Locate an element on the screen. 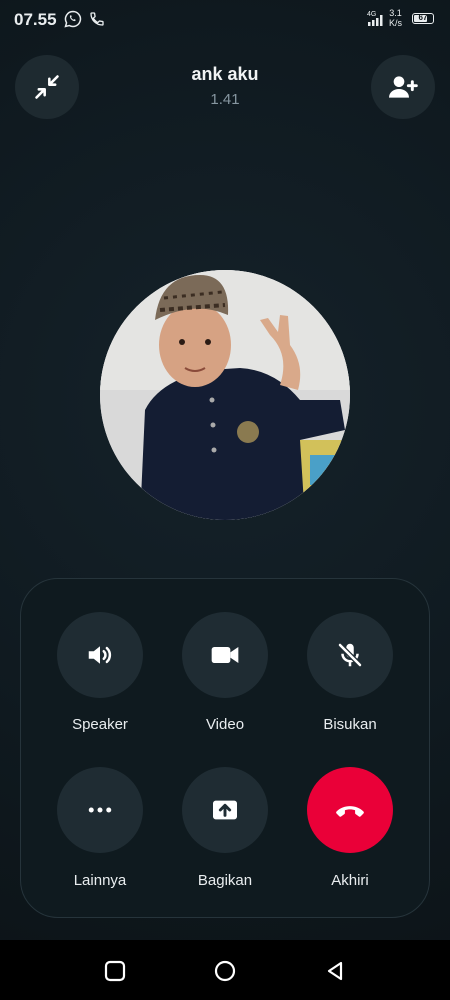  share-label: Bagikan is located at coordinates (225, 880).